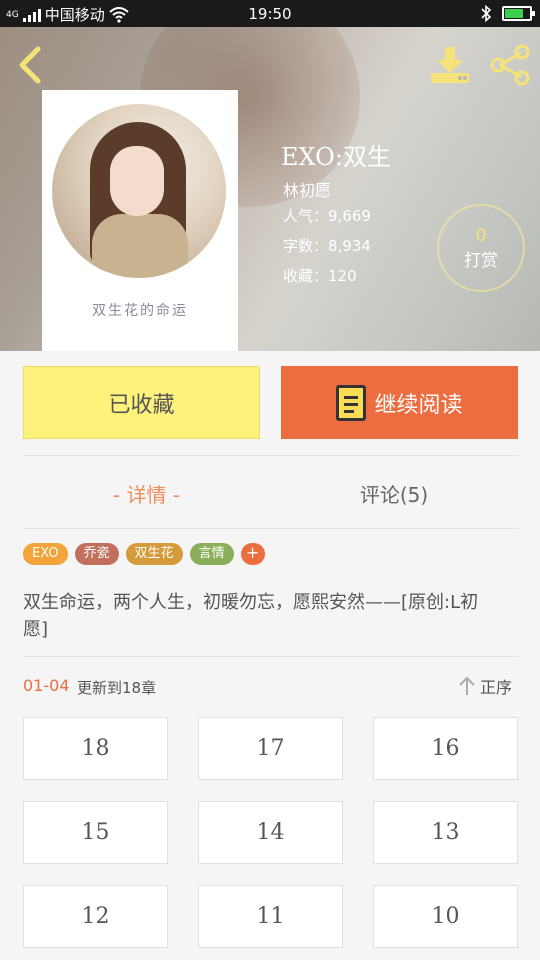 Image resolution: width=540 pixels, height=960 pixels. Describe the element at coordinates (320, 276) in the screenshot. I see `favorites-stat: 收藏：120` at that location.